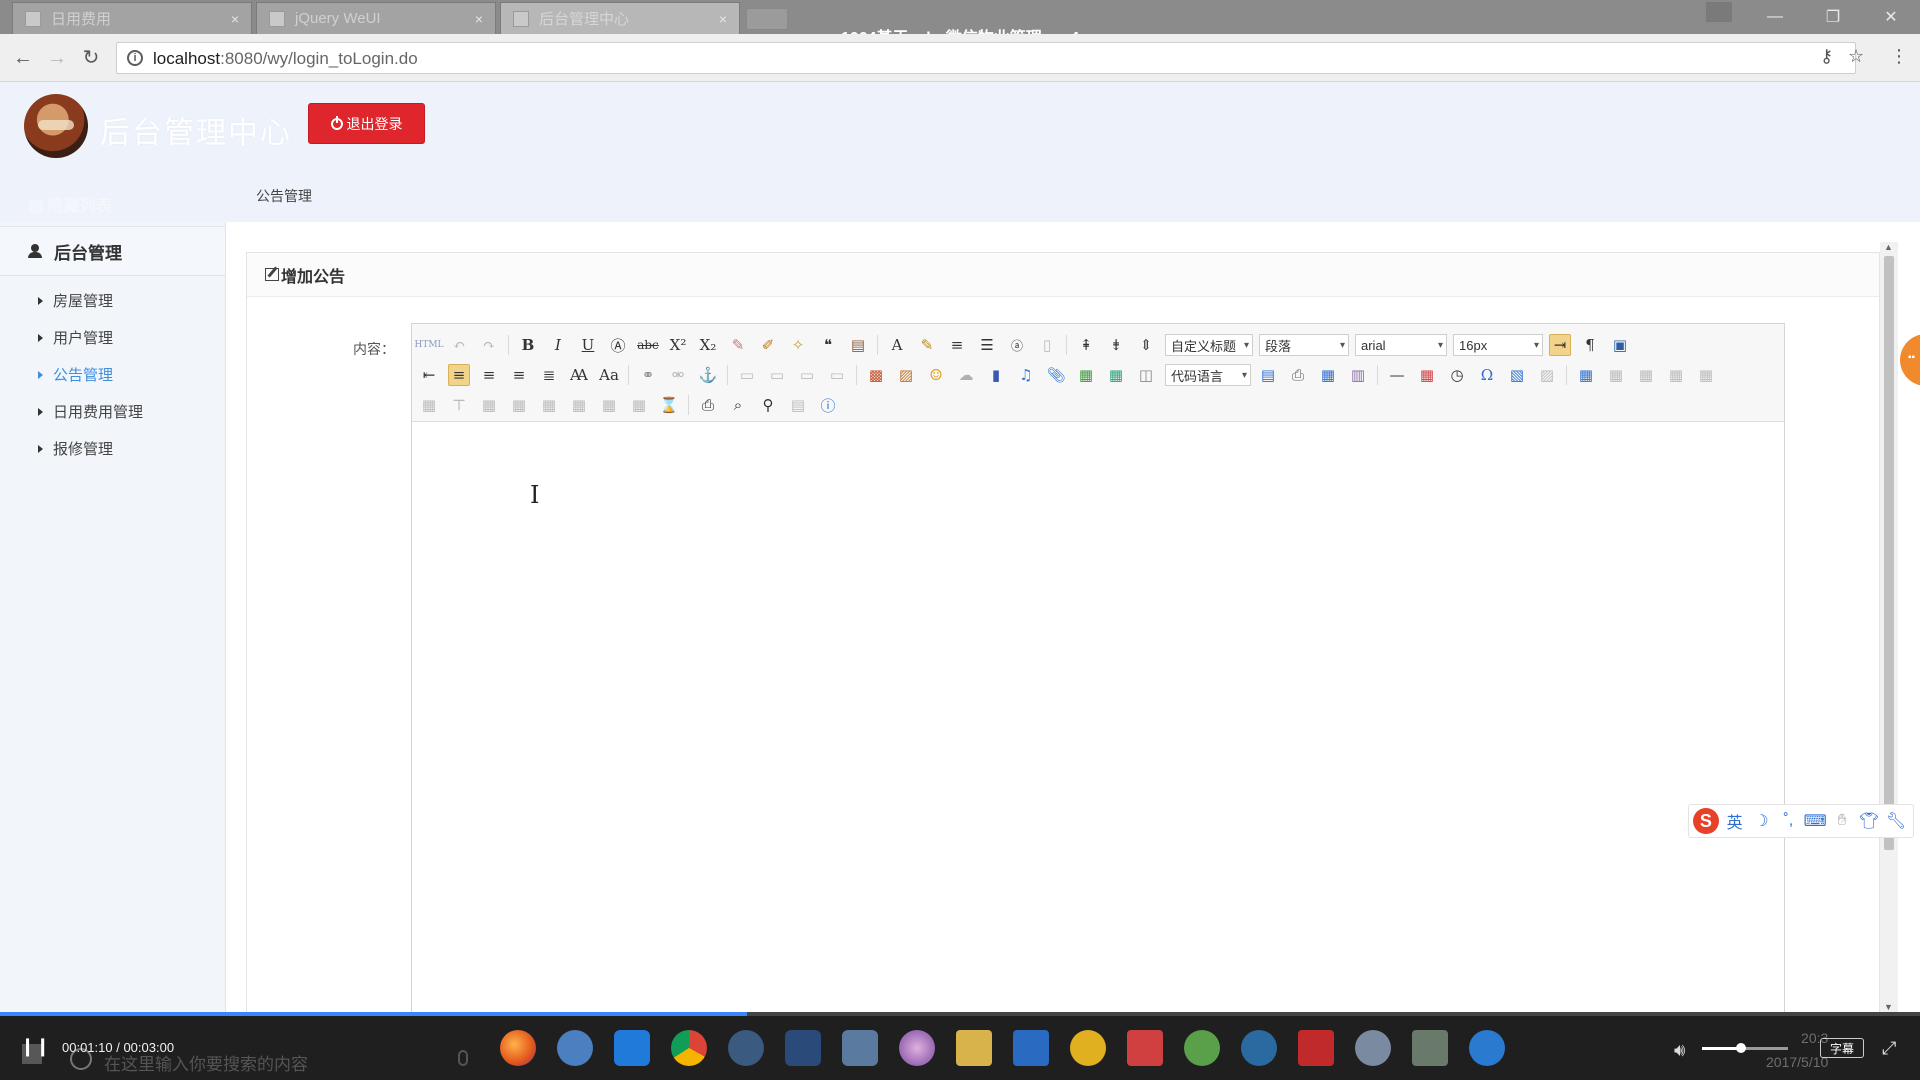 This screenshot has width=1920, height=1080. Describe the element at coordinates (618, 345) in the screenshot. I see `font-border-icon: Ⓐ` at that location.